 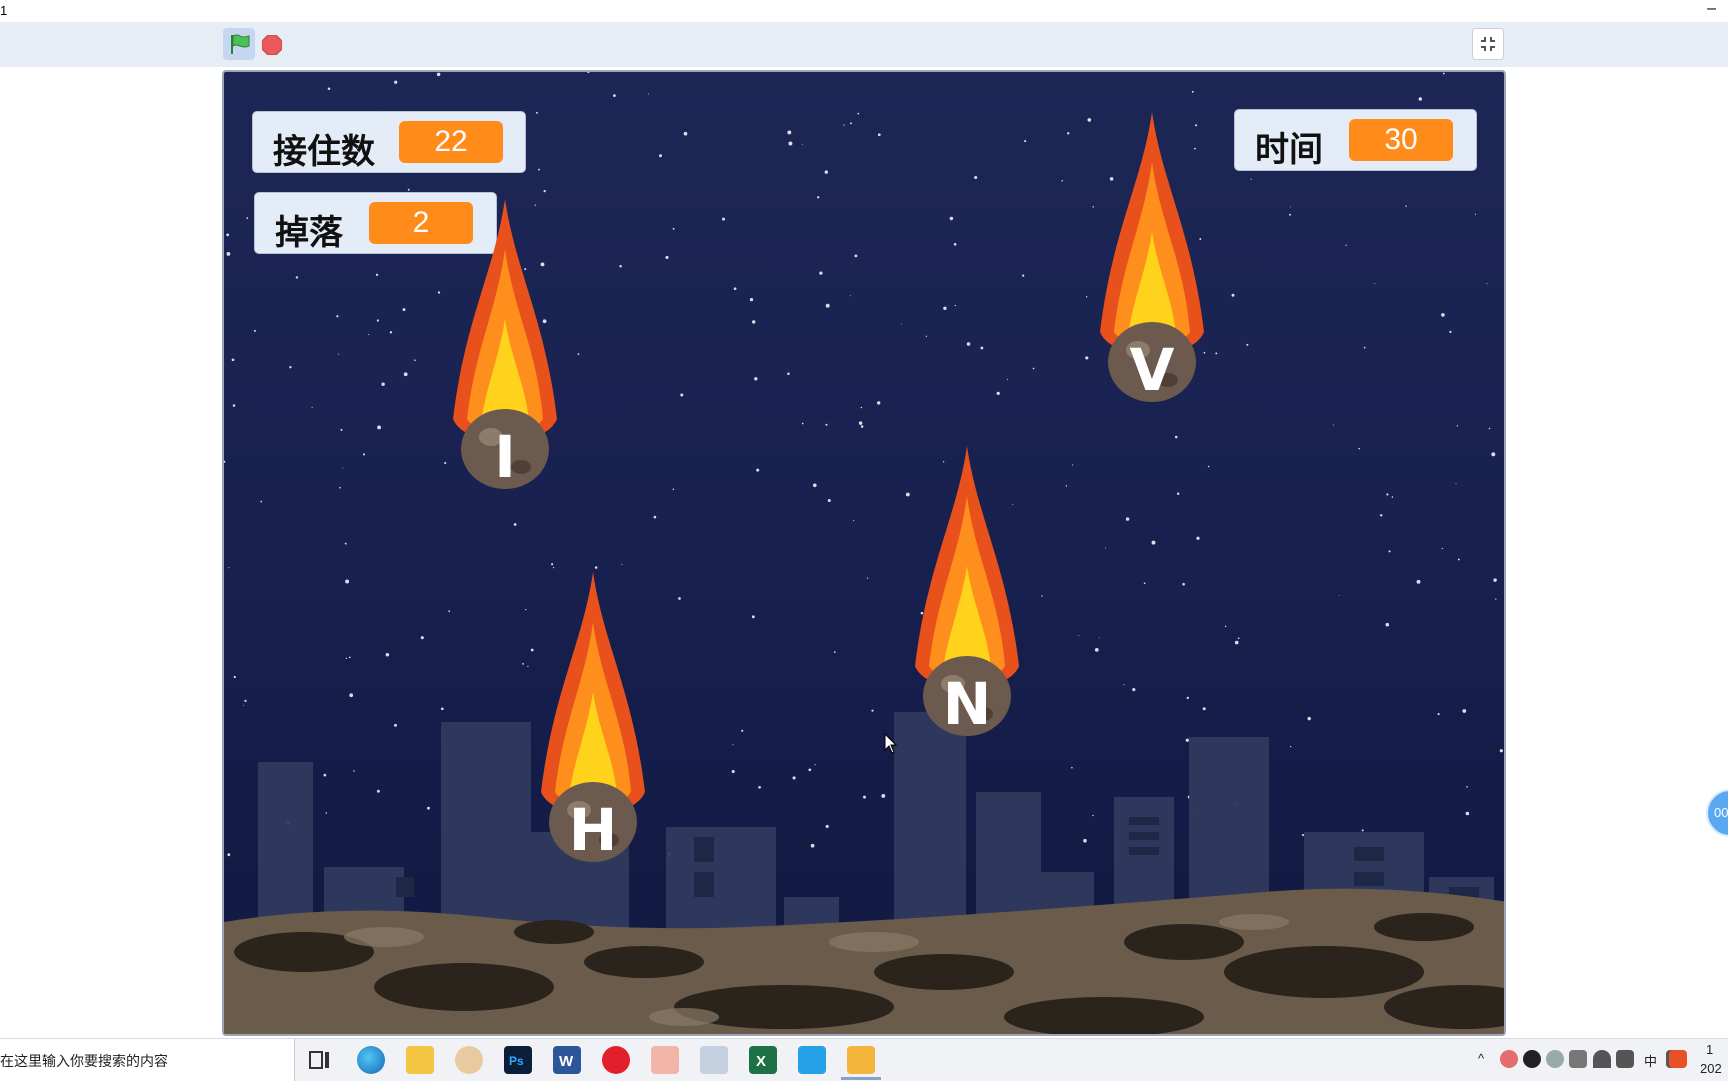 I want to click on photoshop-icon: Ps, so click(x=518, y=1060).